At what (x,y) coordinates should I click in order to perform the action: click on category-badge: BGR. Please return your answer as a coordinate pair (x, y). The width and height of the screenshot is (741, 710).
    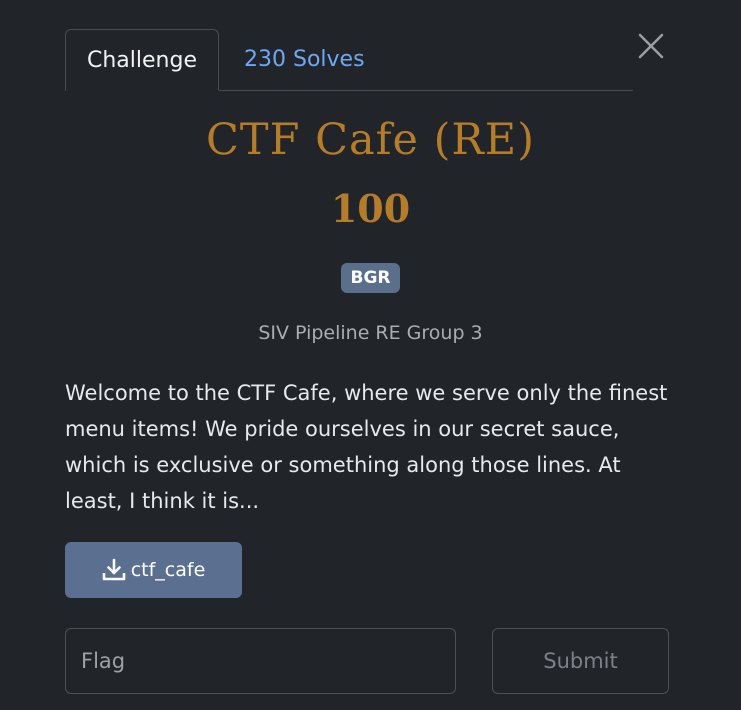
    Looking at the image, I should click on (370, 278).